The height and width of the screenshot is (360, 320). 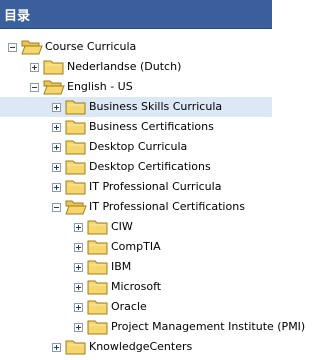 What do you see at coordinates (90, 47) in the screenshot?
I see `tree-node-label: Course Curricula` at bounding box center [90, 47].